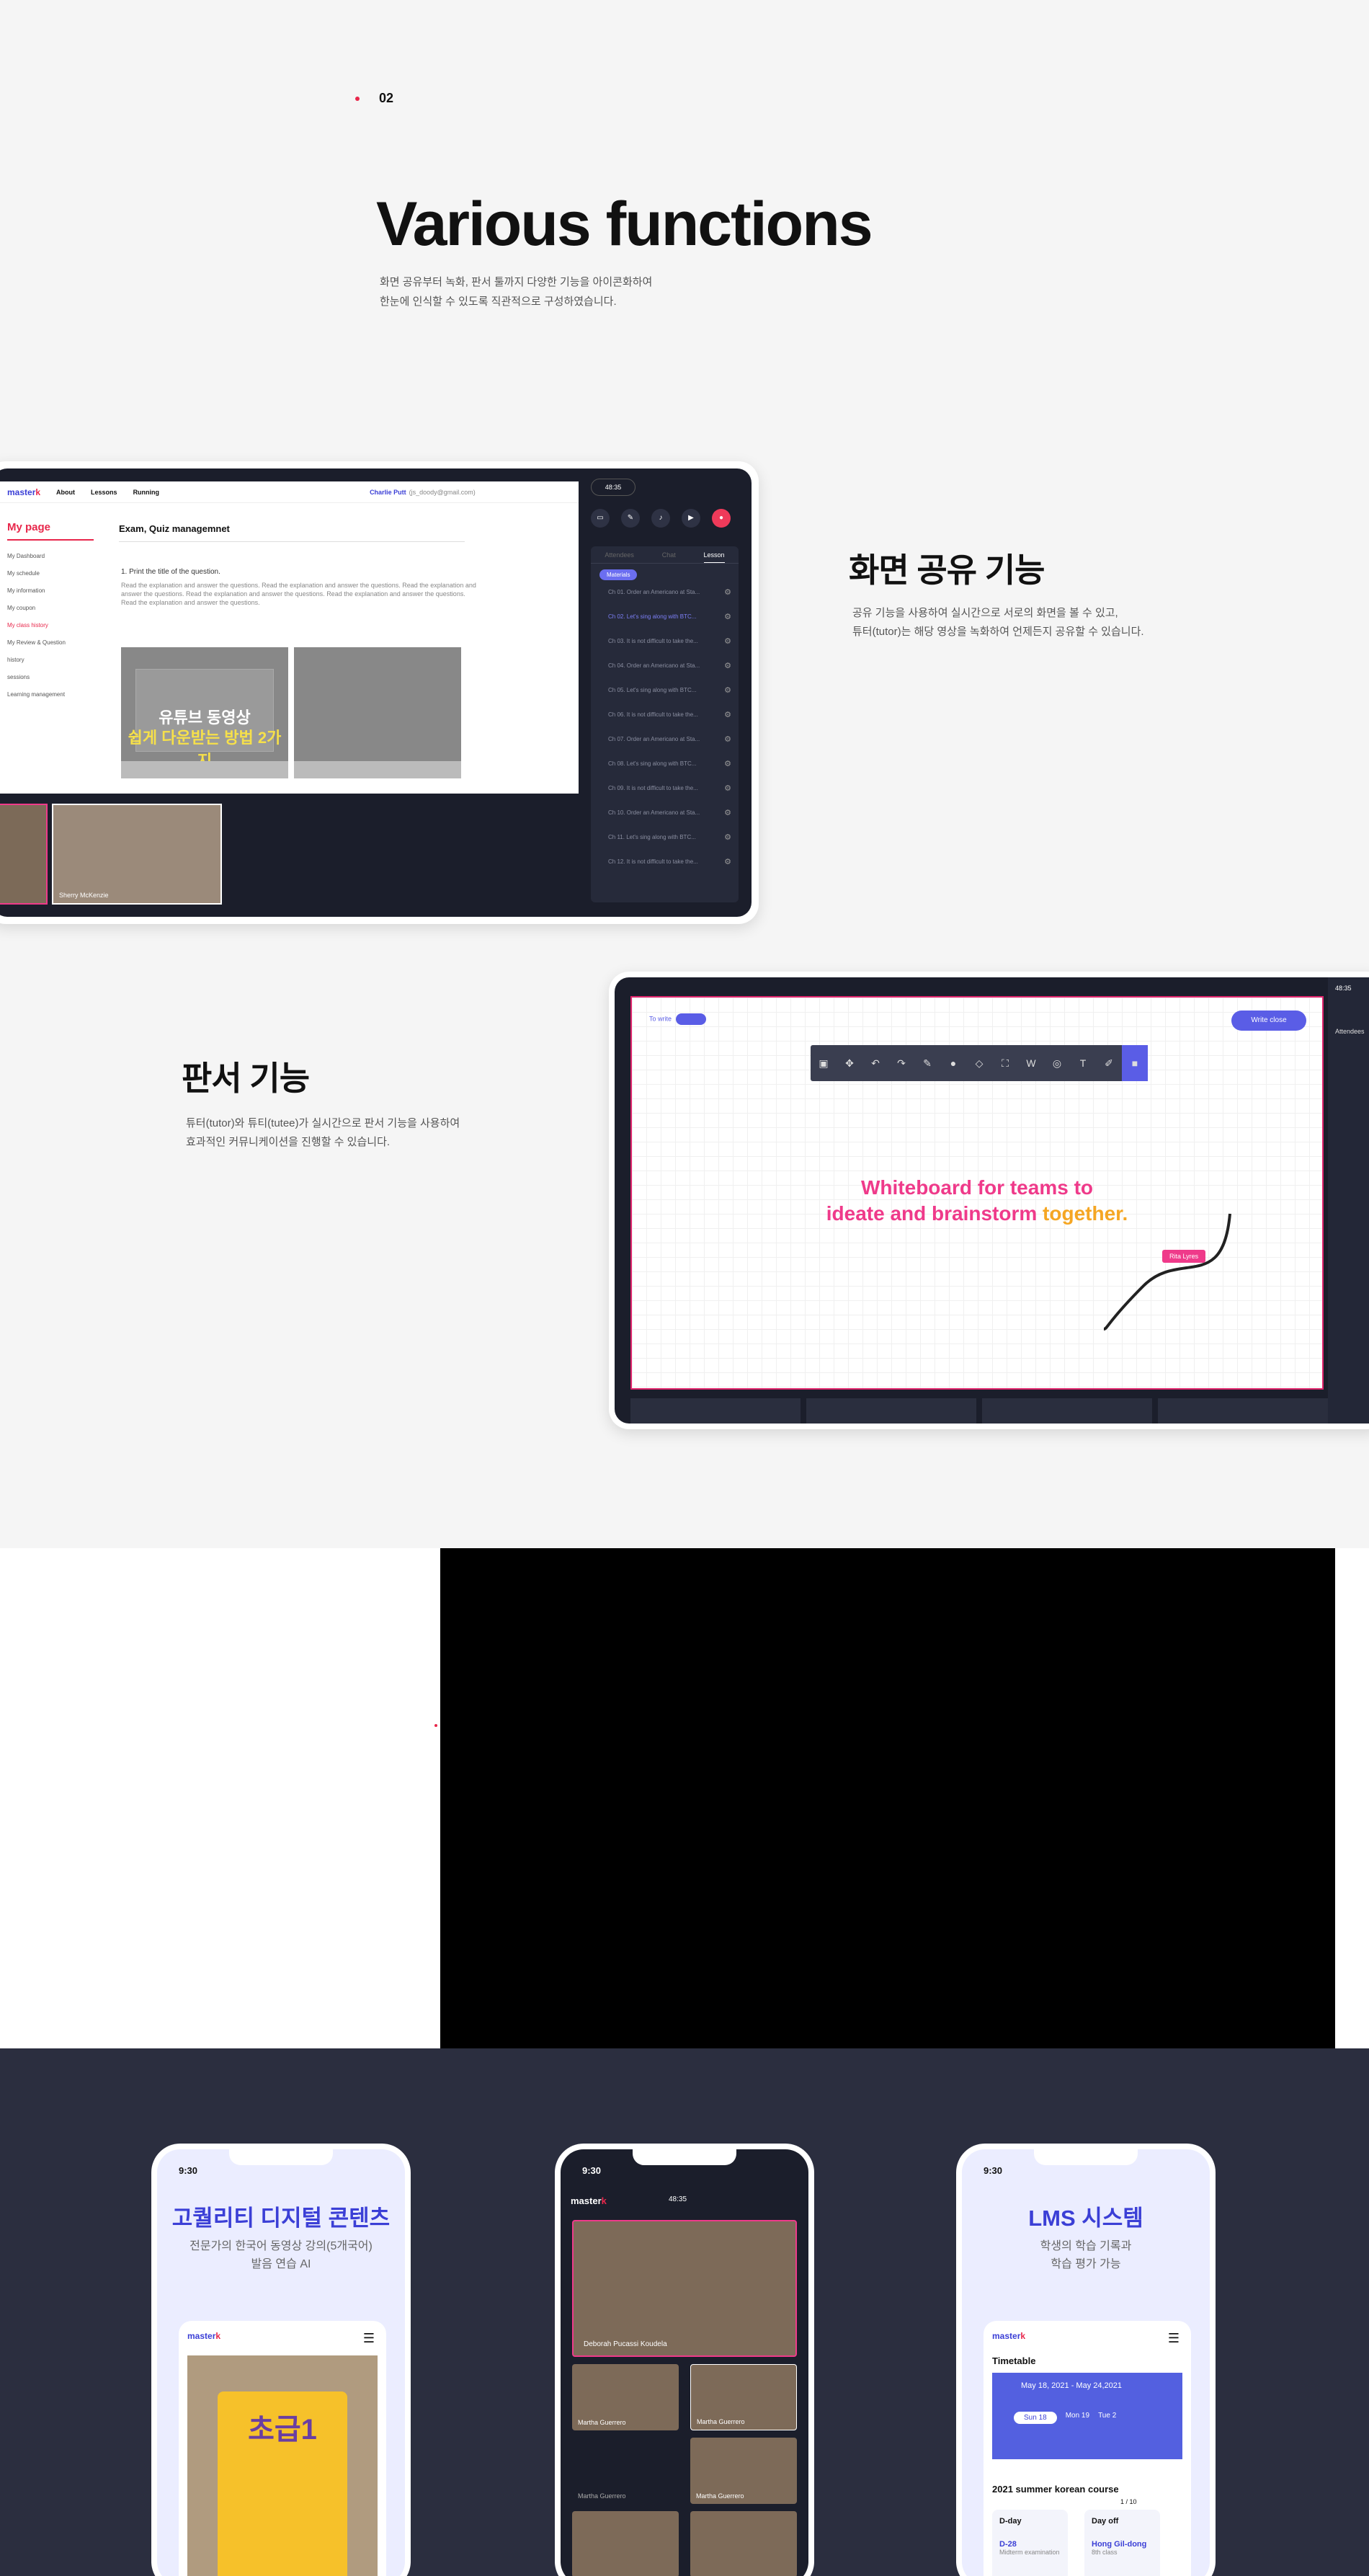 The image size is (1369, 2576). What do you see at coordinates (684, 2288) in the screenshot?
I see `main-video: Deborah Pucassi Koudela` at bounding box center [684, 2288].